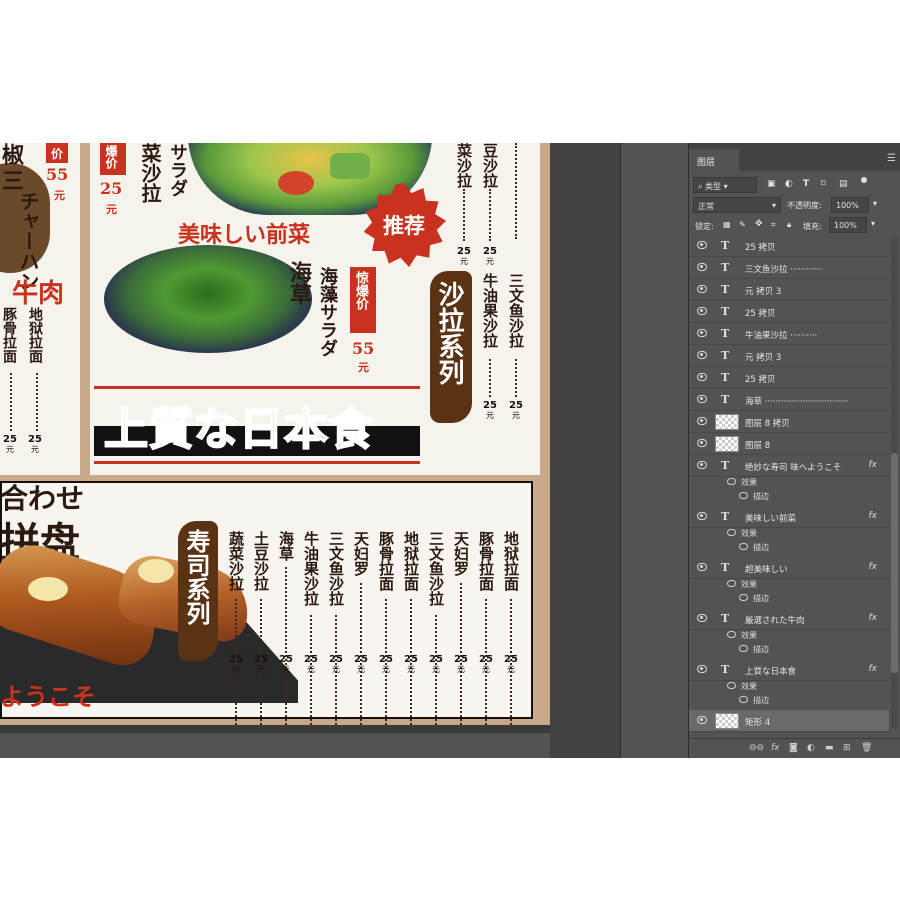  Describe the element at coordinates (725, 185) in the screenshot. I see `filter-kind-select: ⌕ 类型 ▾` at that location.